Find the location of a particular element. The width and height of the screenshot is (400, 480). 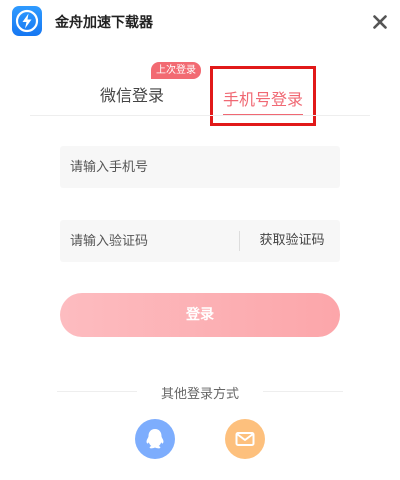

tab-phone-login: 手机号登录 is located at coordinates (263, 96).